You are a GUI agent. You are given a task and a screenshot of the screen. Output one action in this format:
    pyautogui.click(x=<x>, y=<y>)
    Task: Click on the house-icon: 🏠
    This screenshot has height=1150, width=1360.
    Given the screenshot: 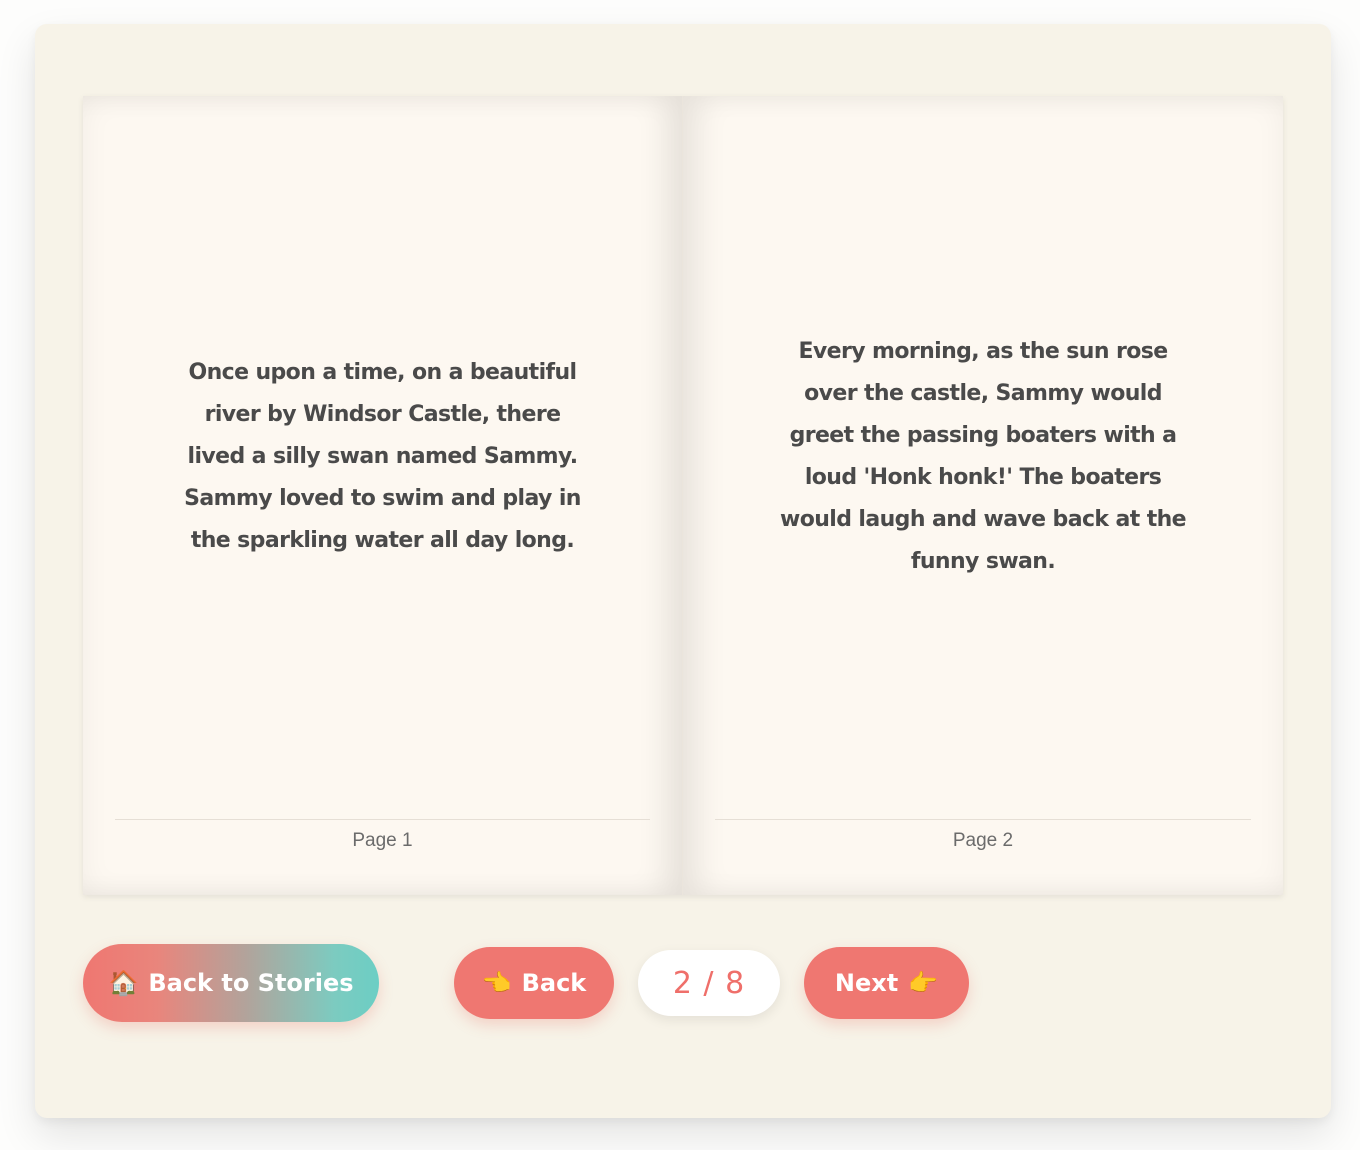 What is the action you would take?
    pyautogui.click(x=123, y=983)
    